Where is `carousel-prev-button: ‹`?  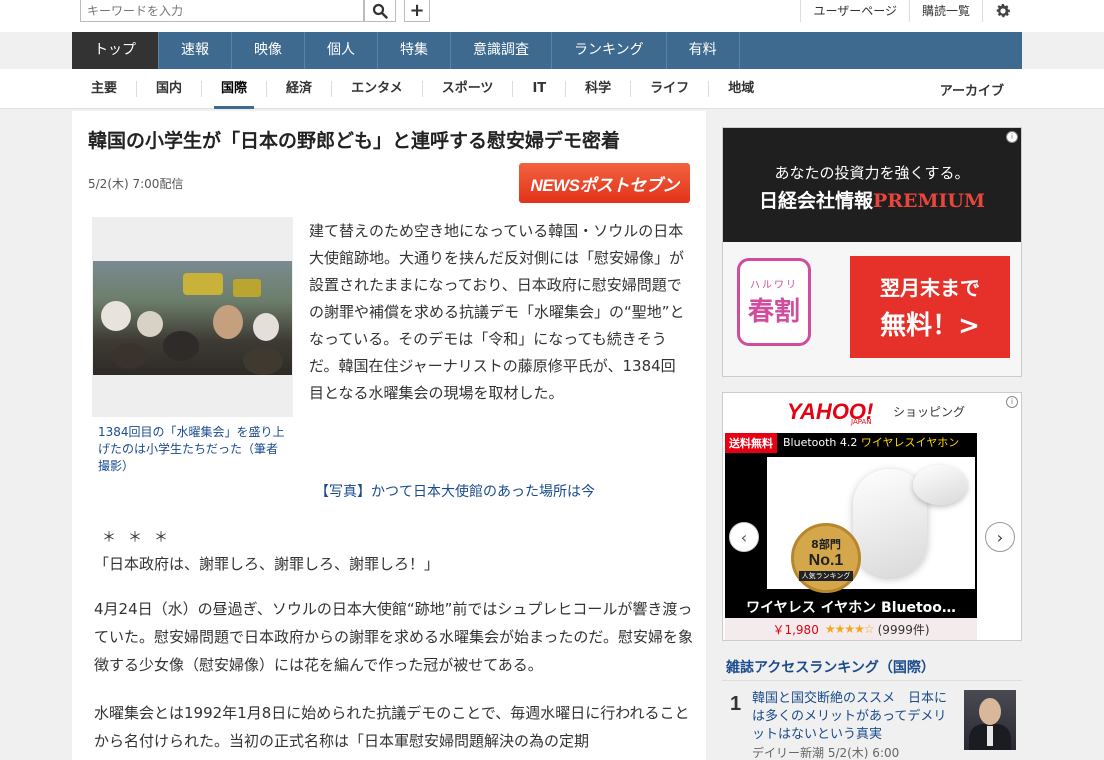 carousel-prev-button: ‹ is located at coordinates (744, 537).